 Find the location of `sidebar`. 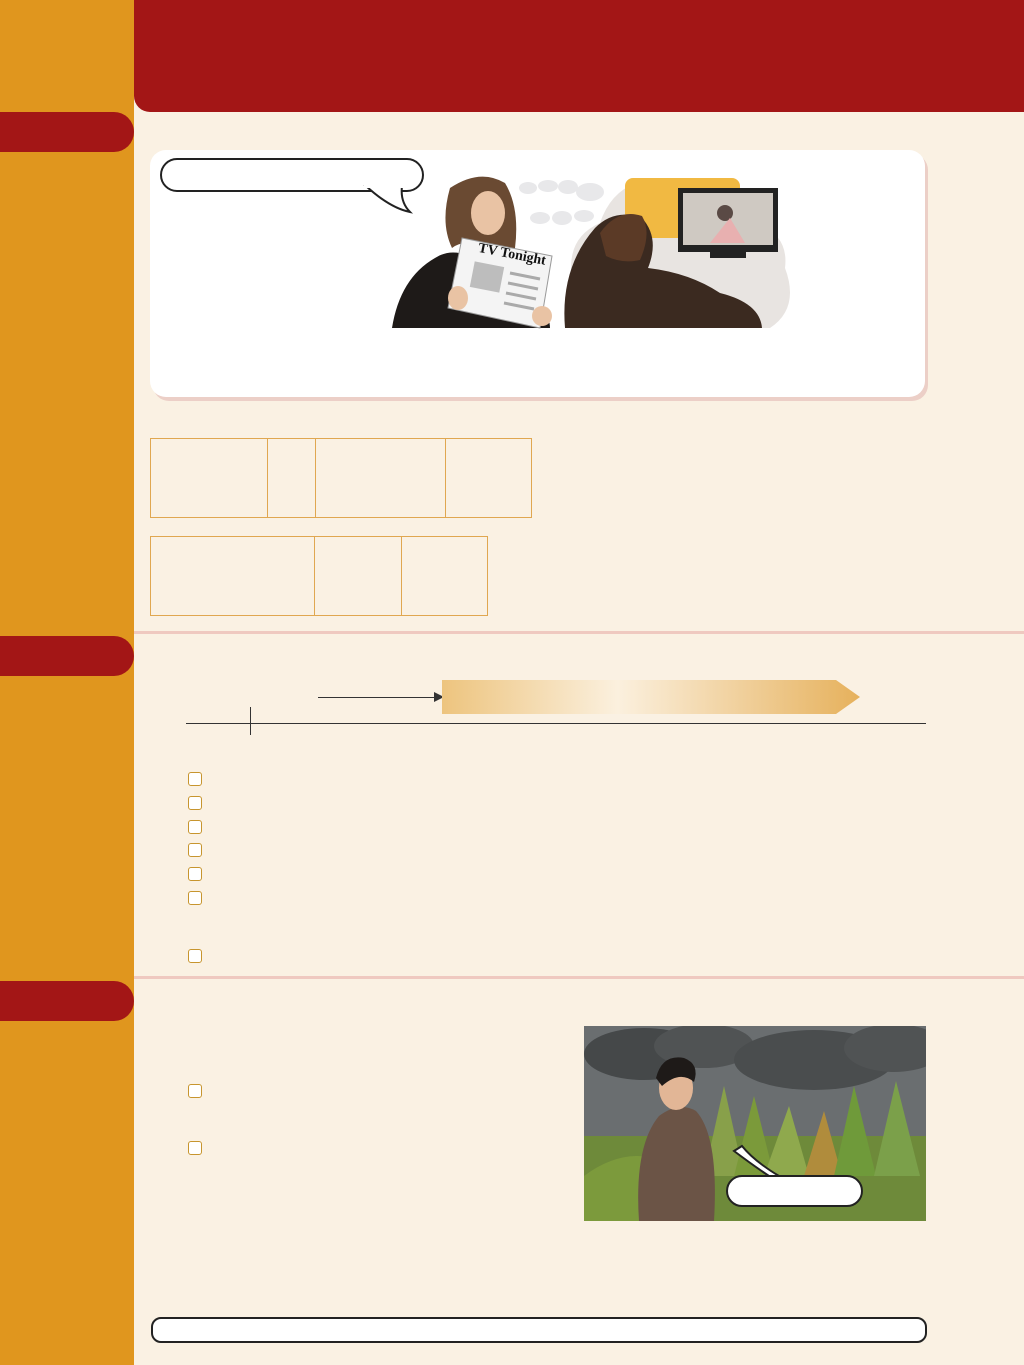

sidebar is located at coordinates (67, 682).